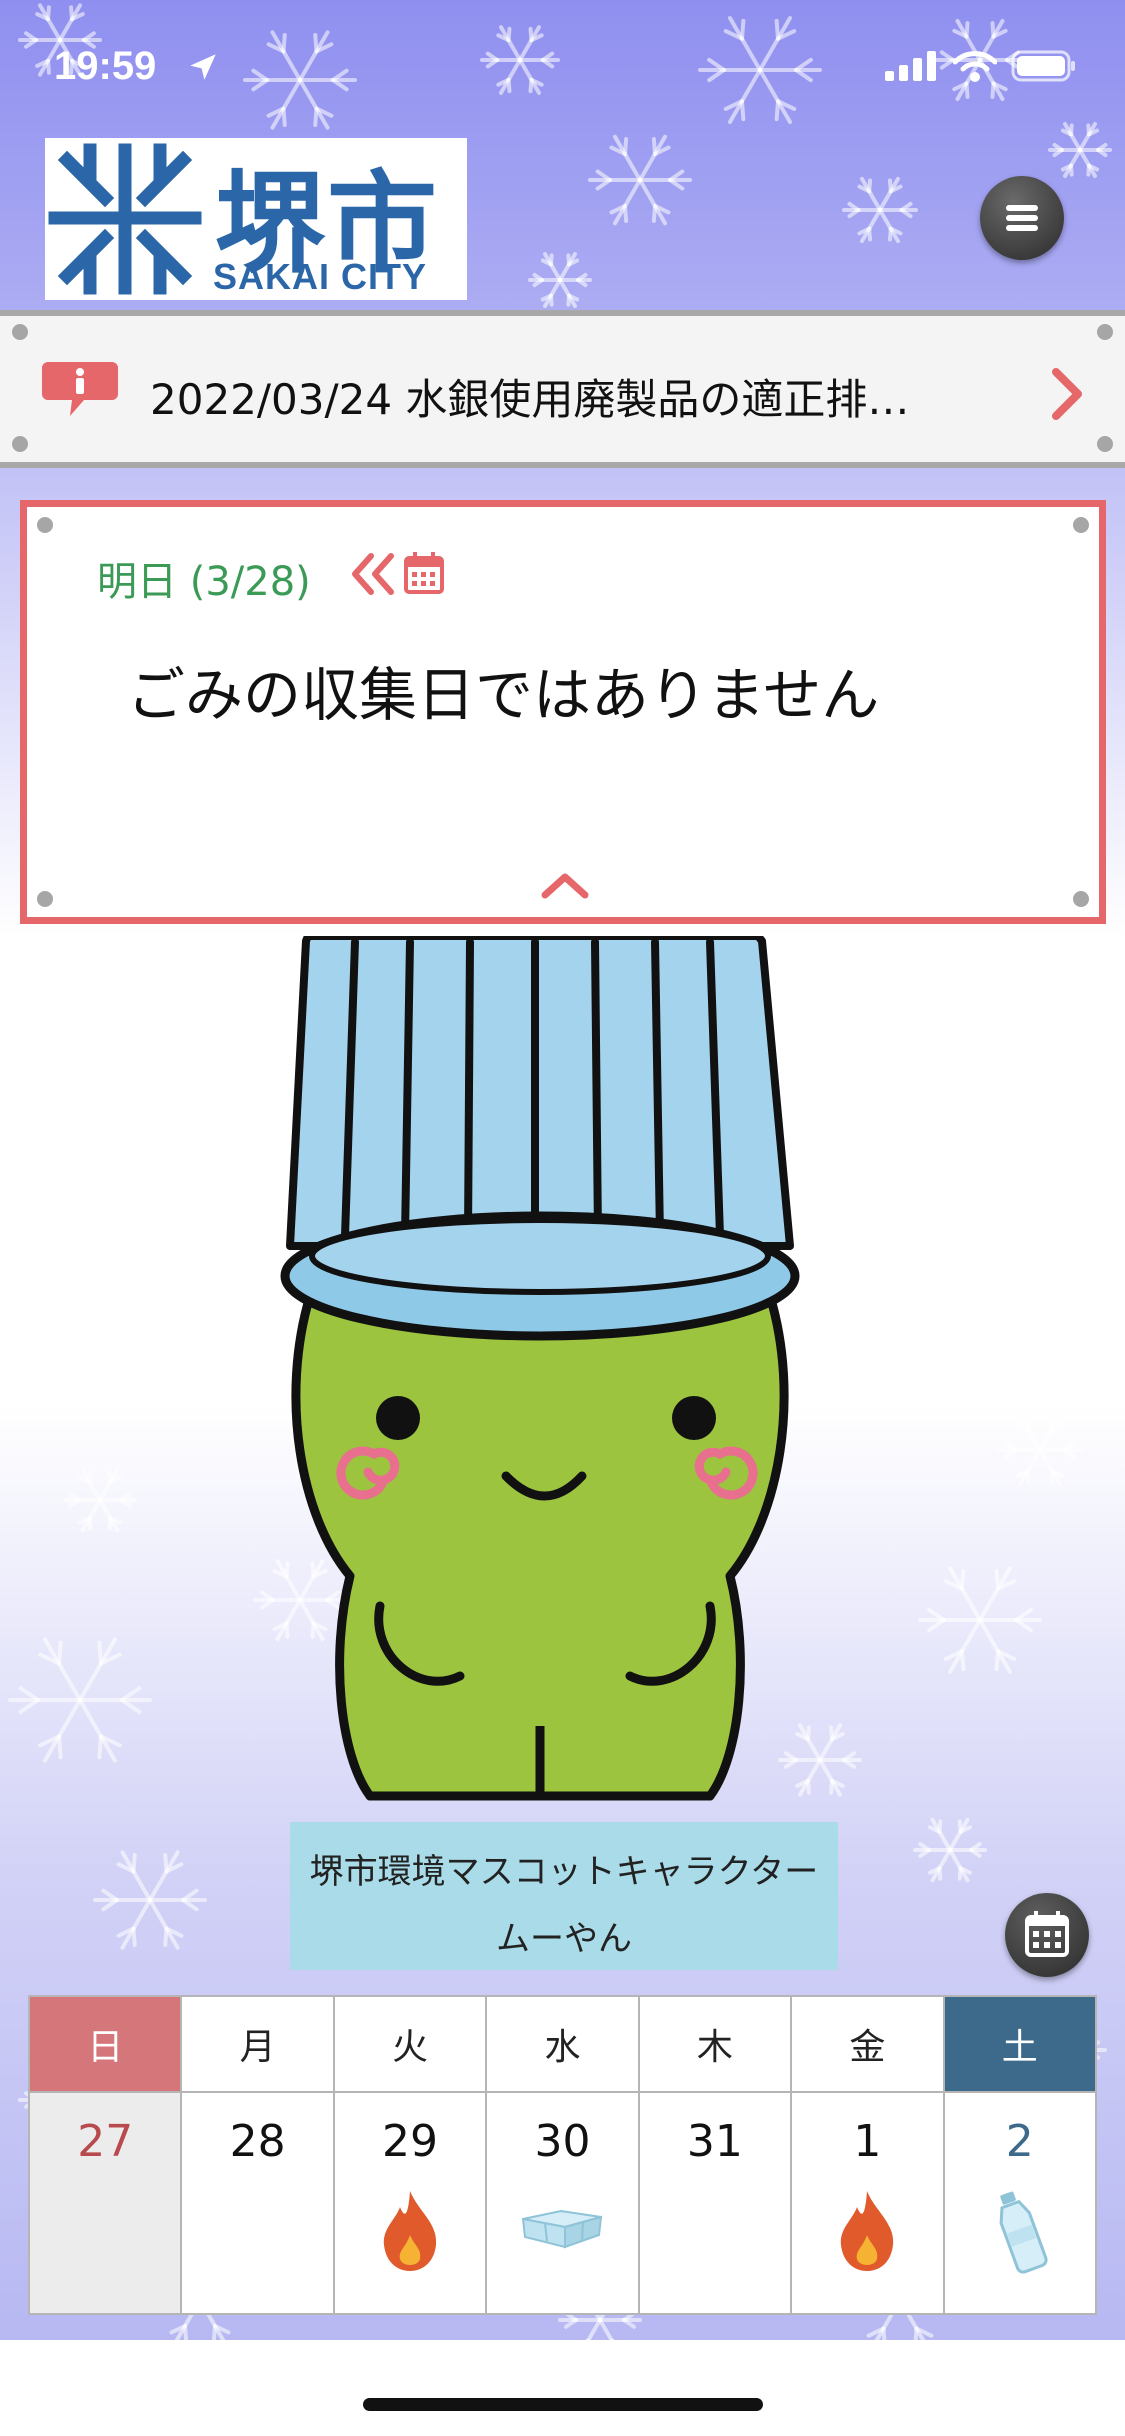 The height and width of the screenshot is (2436, 1125). I want to click on day-cell: 30, so click(562, 2203).